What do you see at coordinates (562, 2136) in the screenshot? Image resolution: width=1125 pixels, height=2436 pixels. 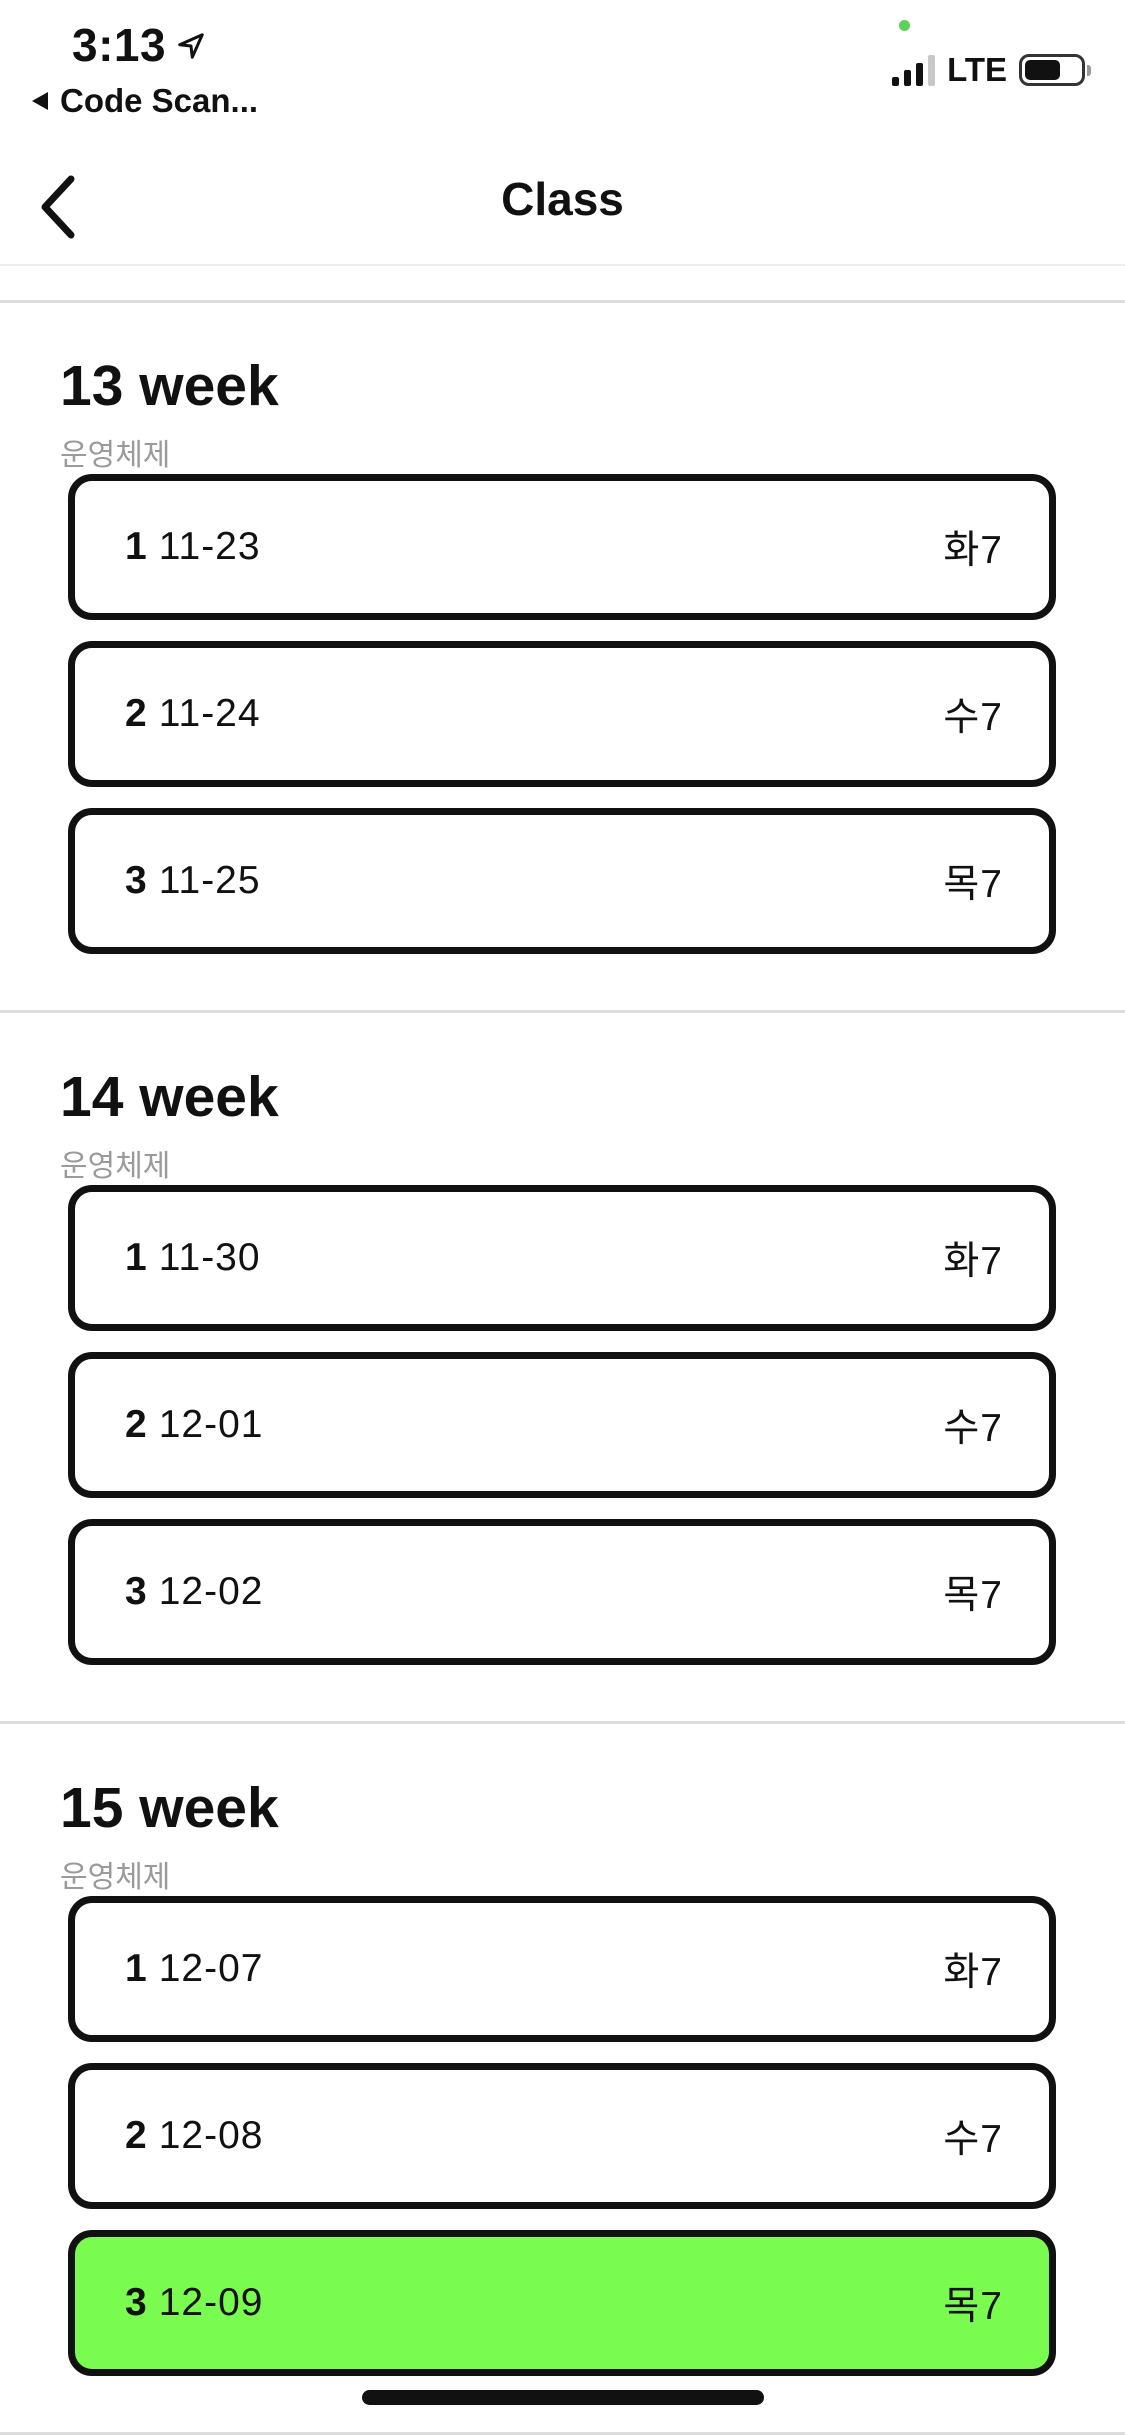 I see `class-card: 2 12-08 수7` at bounding box center [562, 2136].